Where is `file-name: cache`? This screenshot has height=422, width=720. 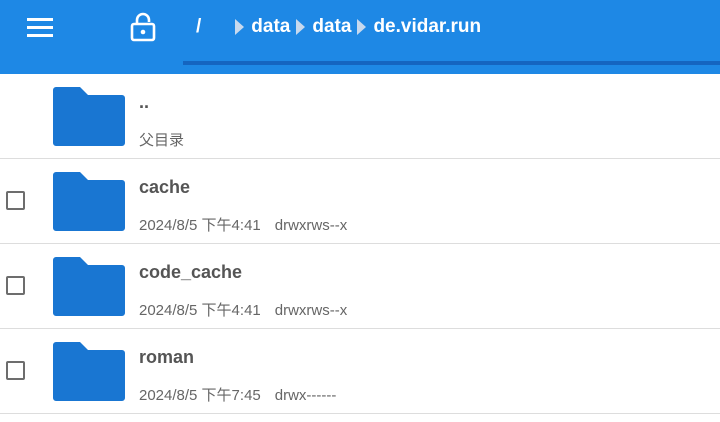
file-name: cache is located at coordinates (165, 187).